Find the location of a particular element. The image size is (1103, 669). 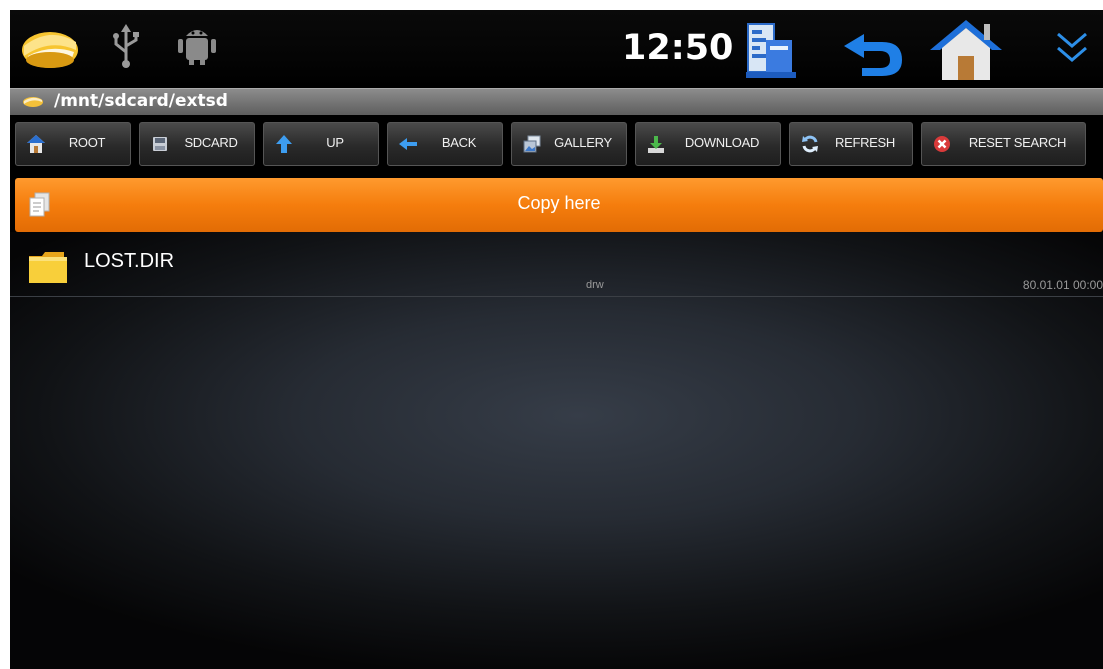

up-button: UP is located at coordinates (321, 144).